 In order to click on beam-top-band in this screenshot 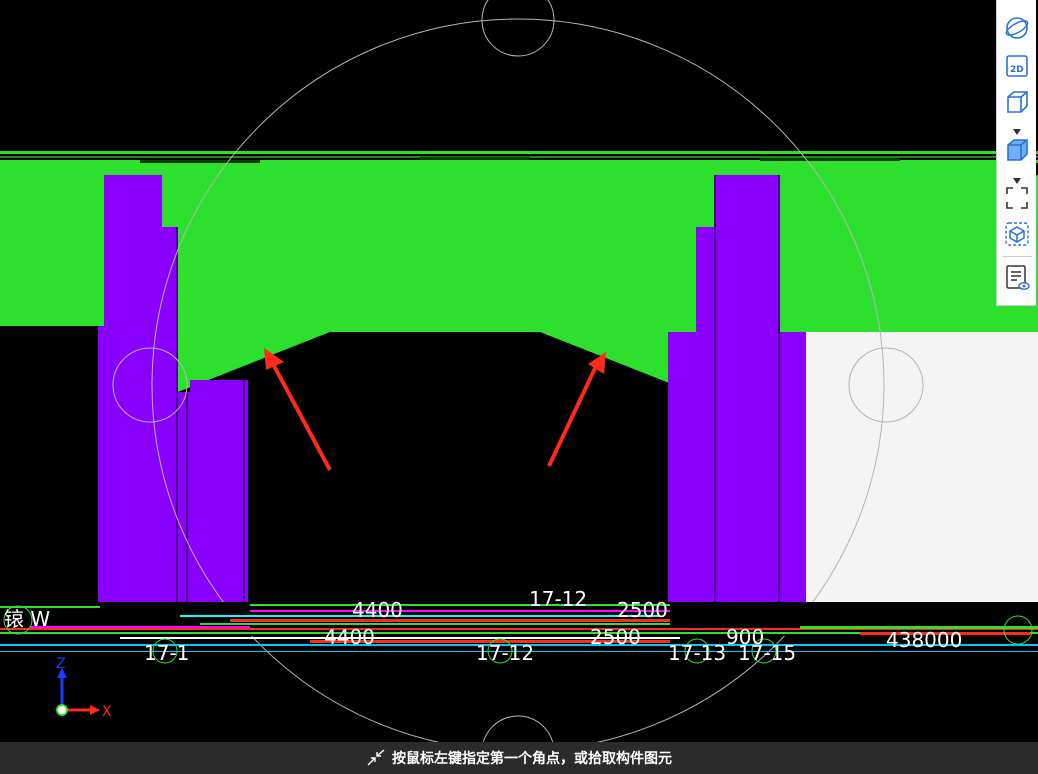, I will do `click(567, 169)`.